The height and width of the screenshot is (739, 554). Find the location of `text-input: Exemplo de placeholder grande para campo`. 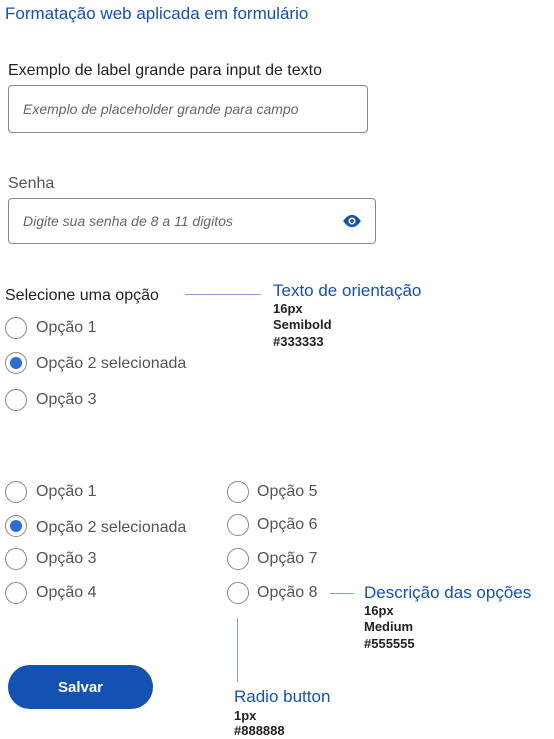

text-input: Exemplo de placeholder grande para campo is located at coordinates (188, 109).